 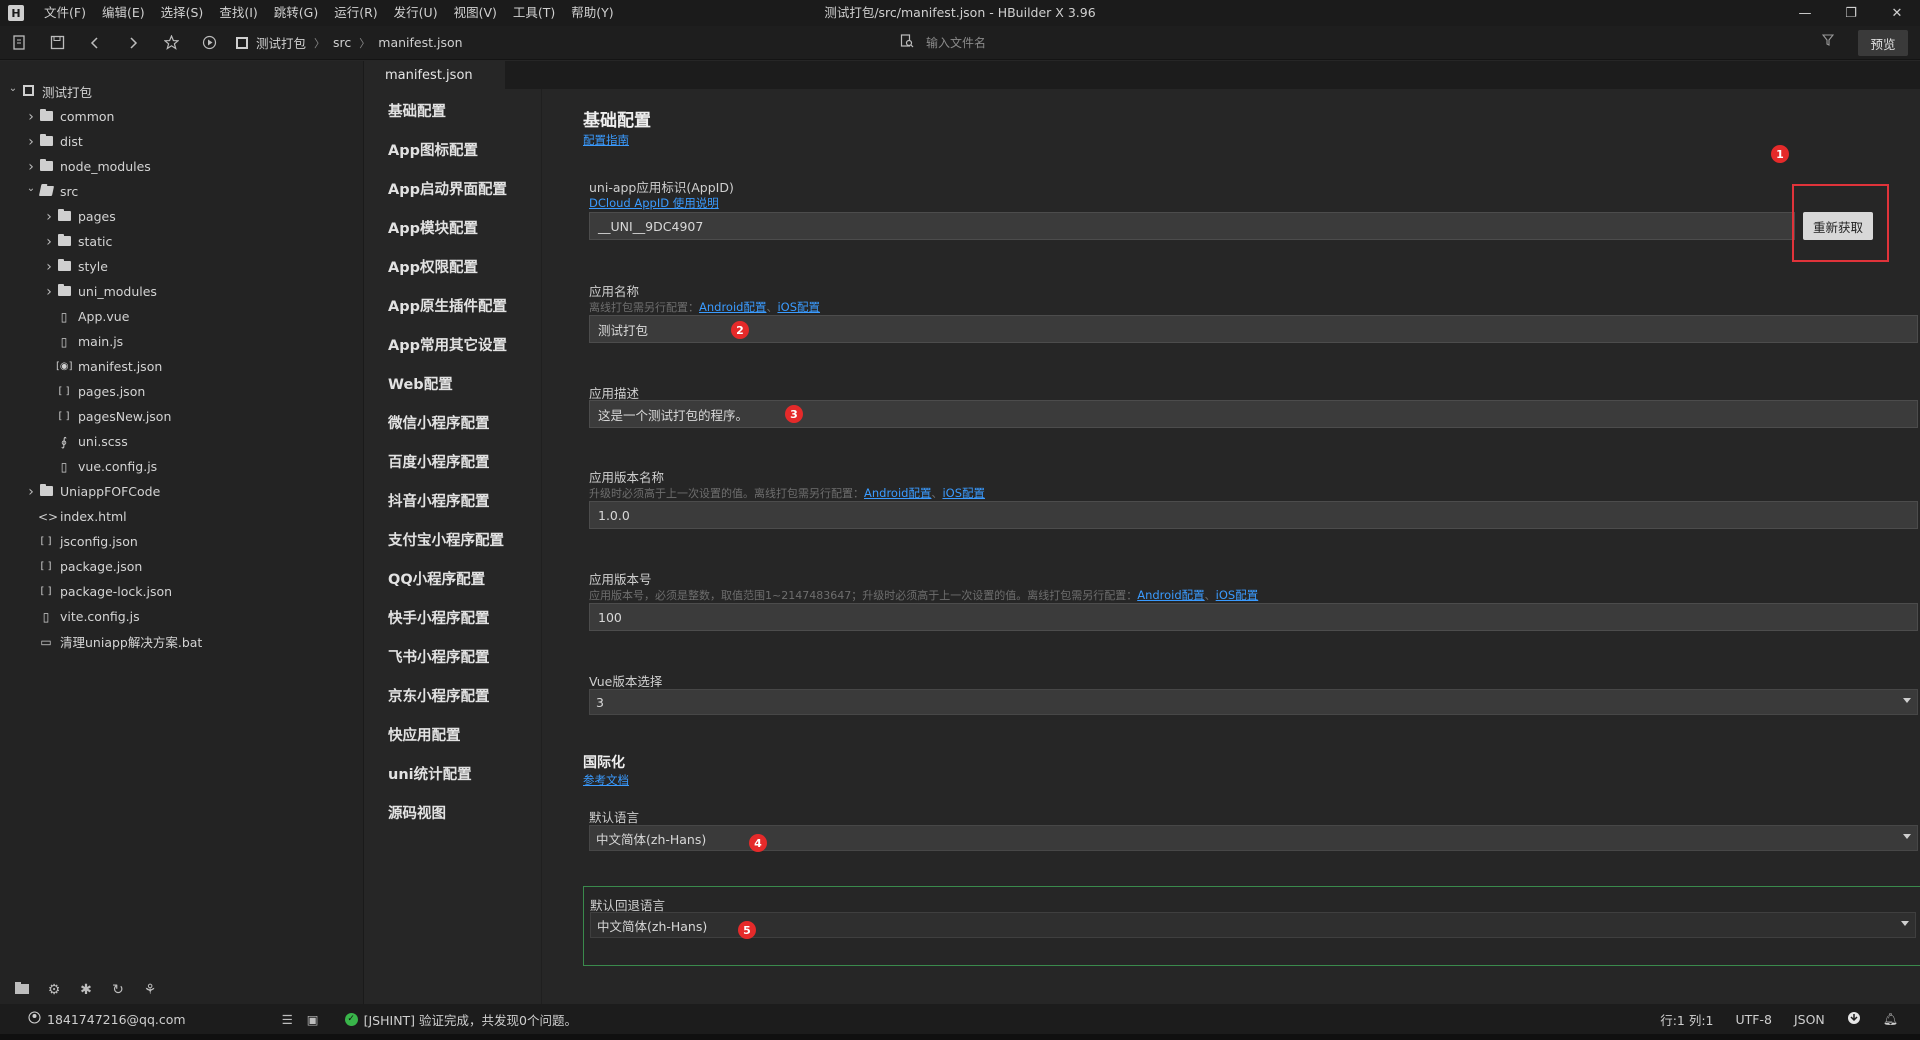 I want to click on tree-item: [ ] package-lock.json, so click(x=181, y=591).